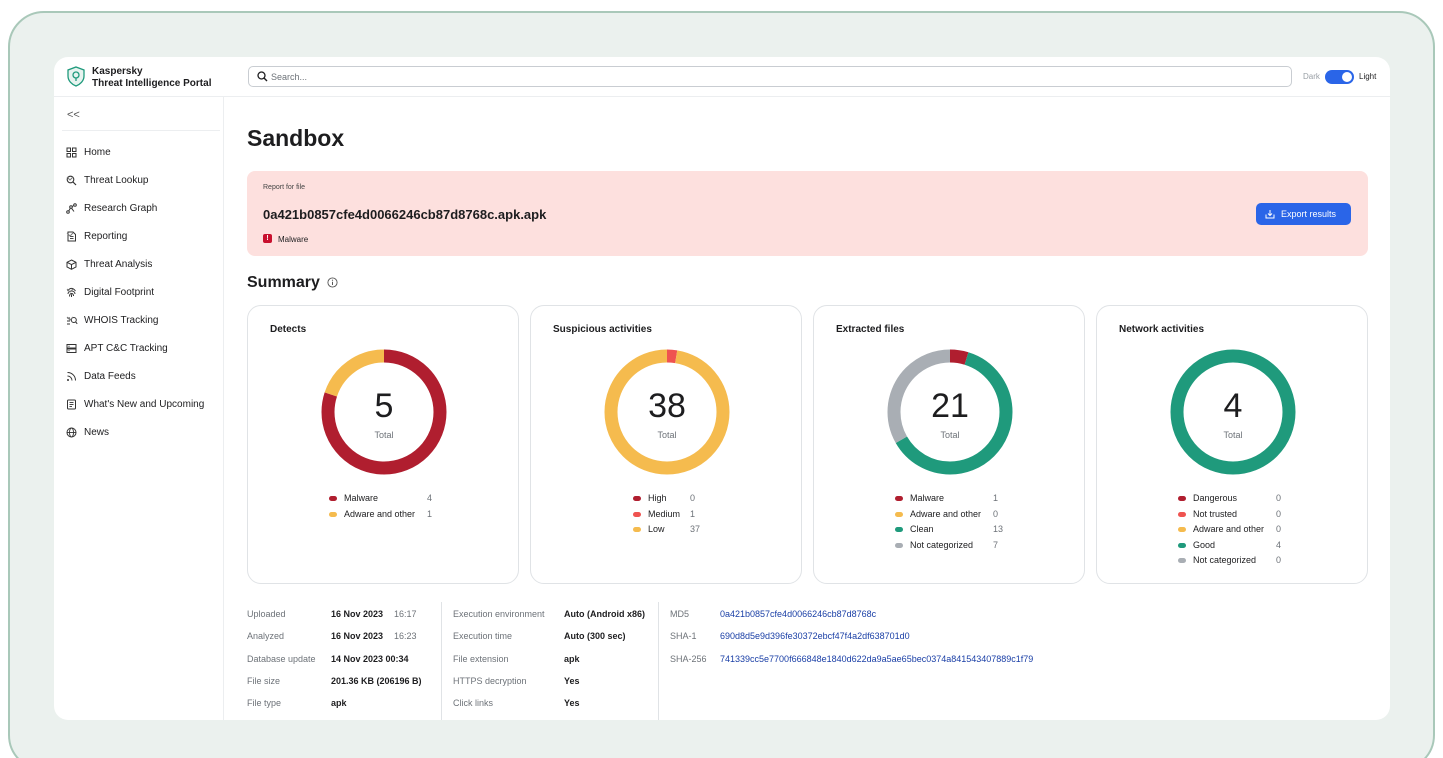  I want to click on export-results-button: Export results, so click(1303, 214).